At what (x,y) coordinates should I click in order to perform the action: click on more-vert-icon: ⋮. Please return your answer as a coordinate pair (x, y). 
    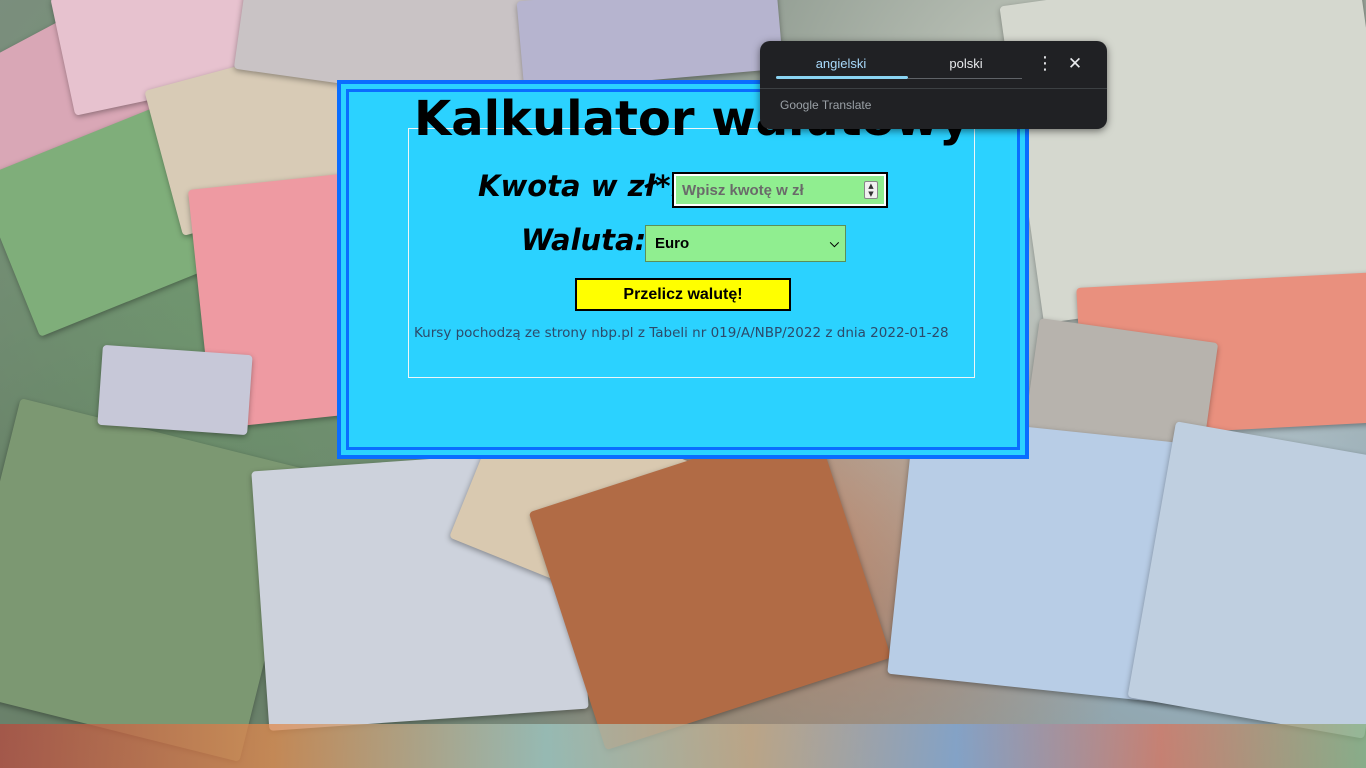
    Looking at the image, I should click on (1045, 64).